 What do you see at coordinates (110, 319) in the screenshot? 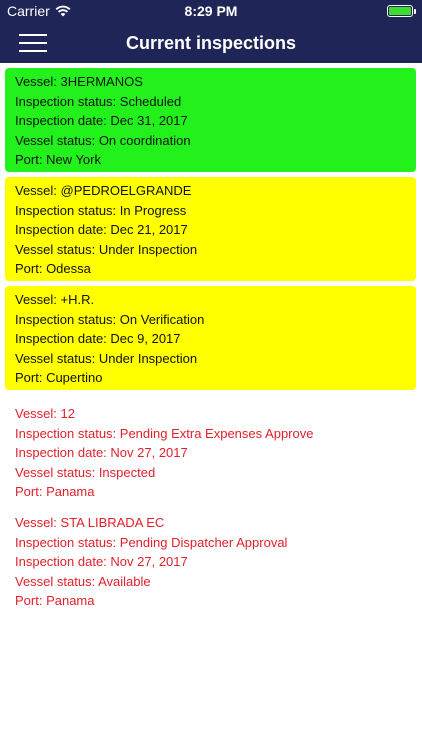
I see `inspection-status: Inspection status: On Verification` at bounding box center [110, 319].